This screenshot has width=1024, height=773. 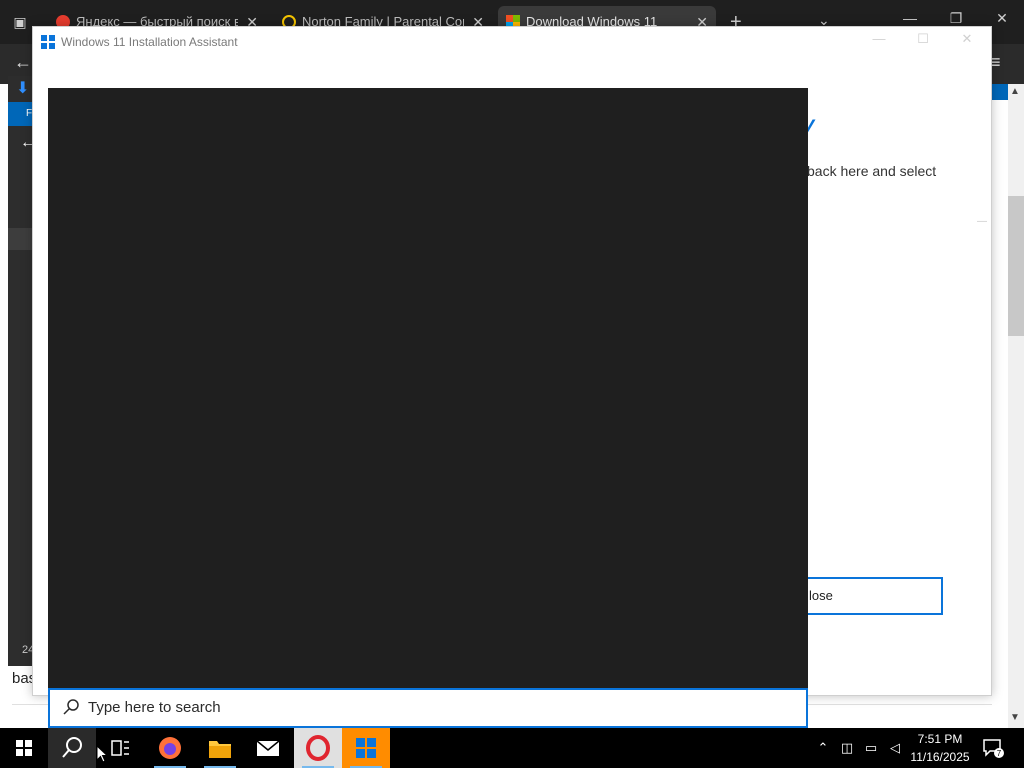 What do you see at coordinates (1015, 91) in the screenshot?
I see `scroll-up-icon: ▲` at bounding box center [1015, 91].